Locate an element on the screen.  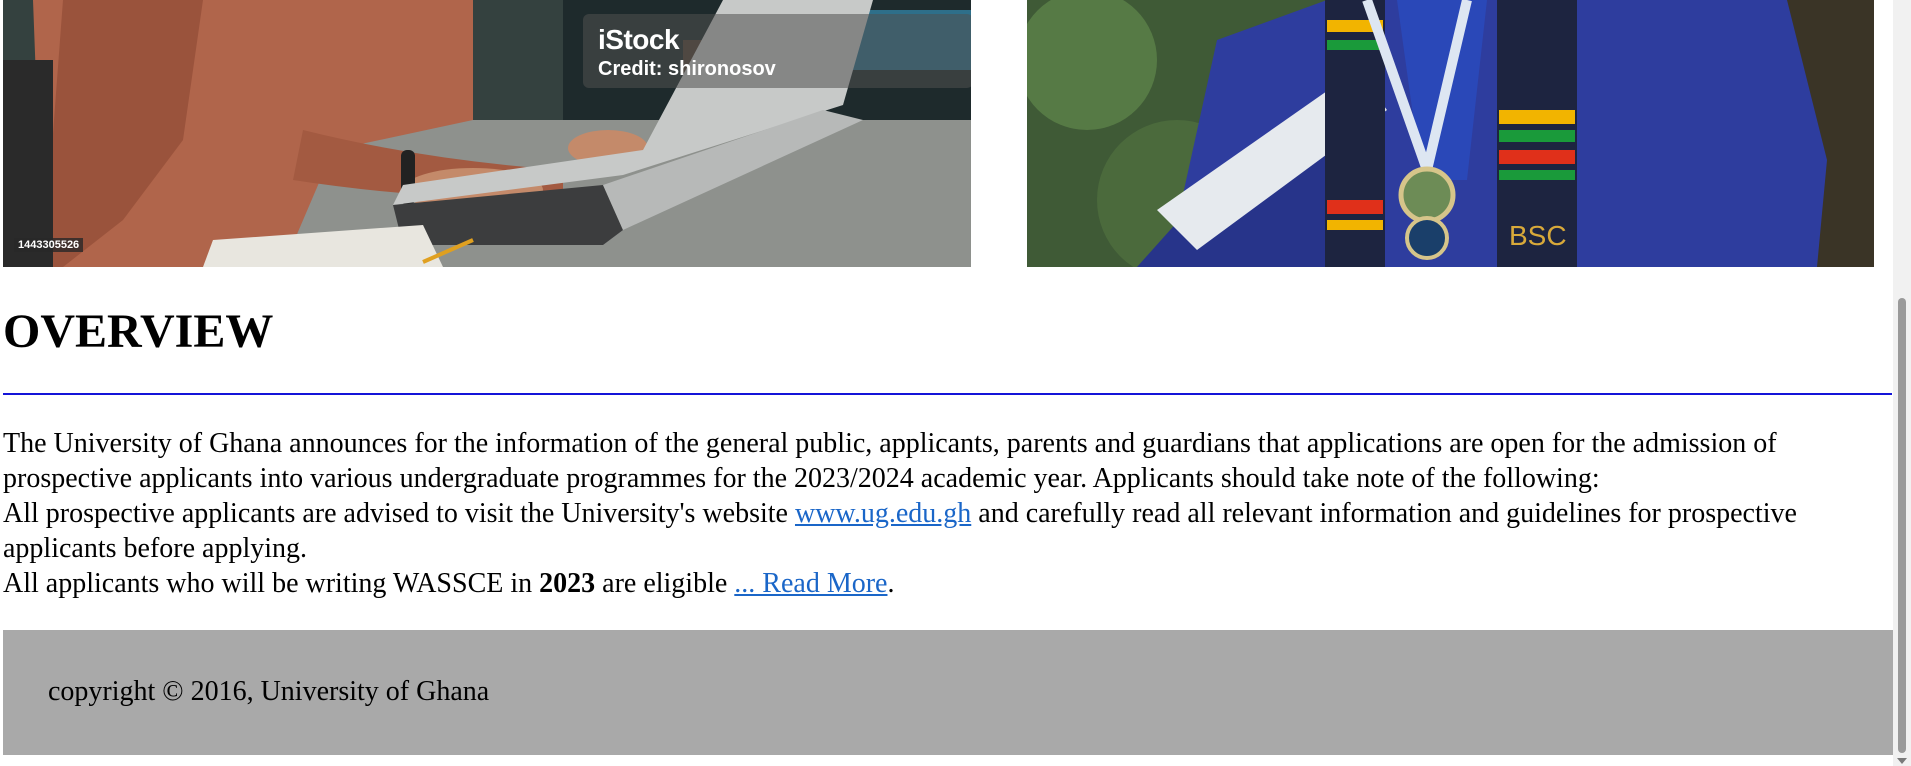
svg-text: BSC is located at coordinates (1538, 235).